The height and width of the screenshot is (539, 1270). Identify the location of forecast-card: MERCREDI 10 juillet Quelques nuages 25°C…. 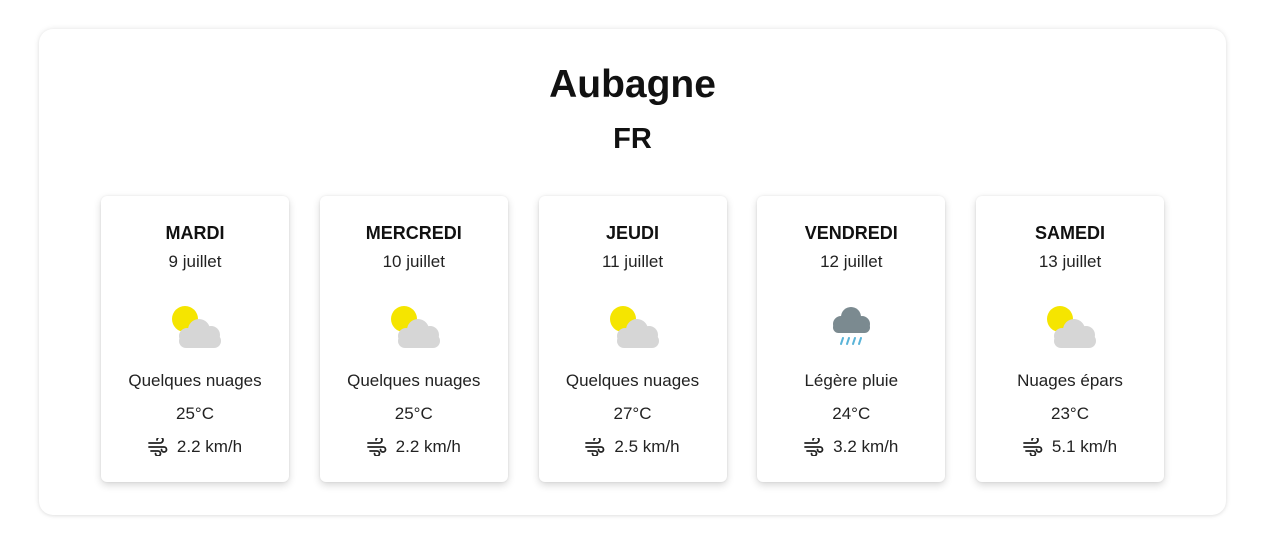
(413, 339).